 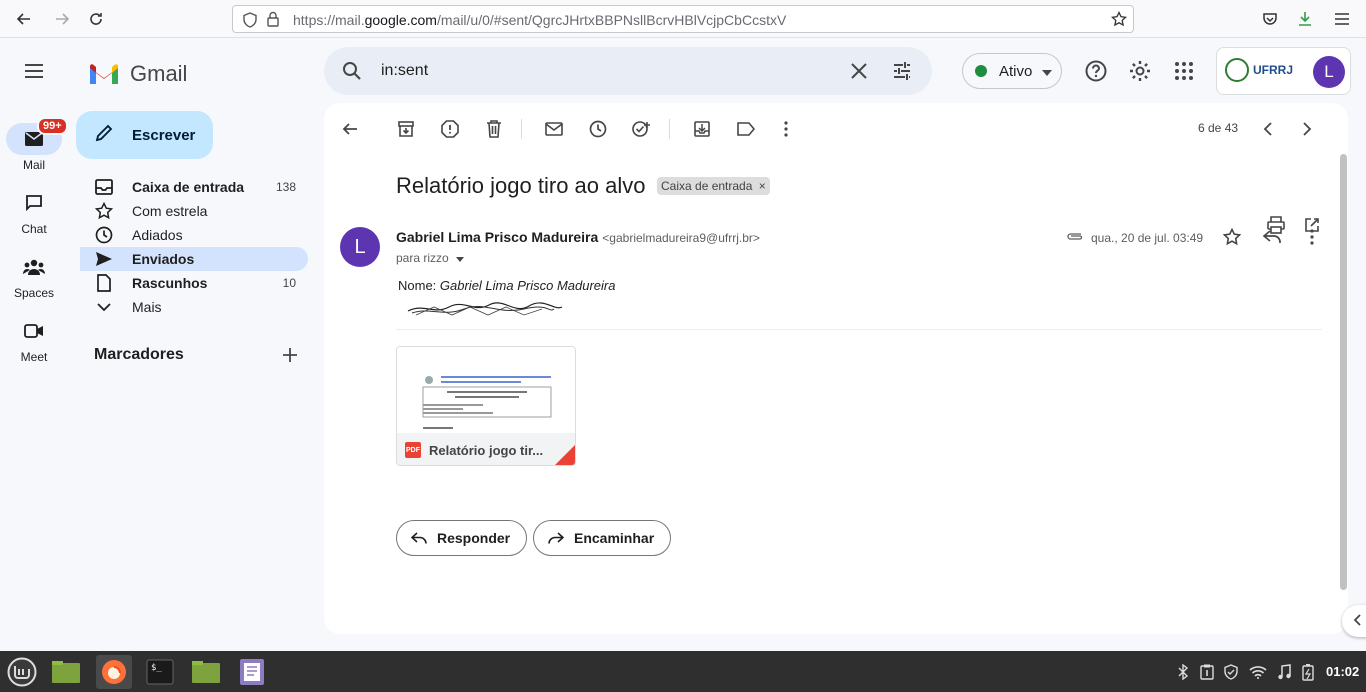 What do you see at coordinates (1270, 19) in the screenshot?
I see `pocket-icon` at bounding box center [1270, 19].